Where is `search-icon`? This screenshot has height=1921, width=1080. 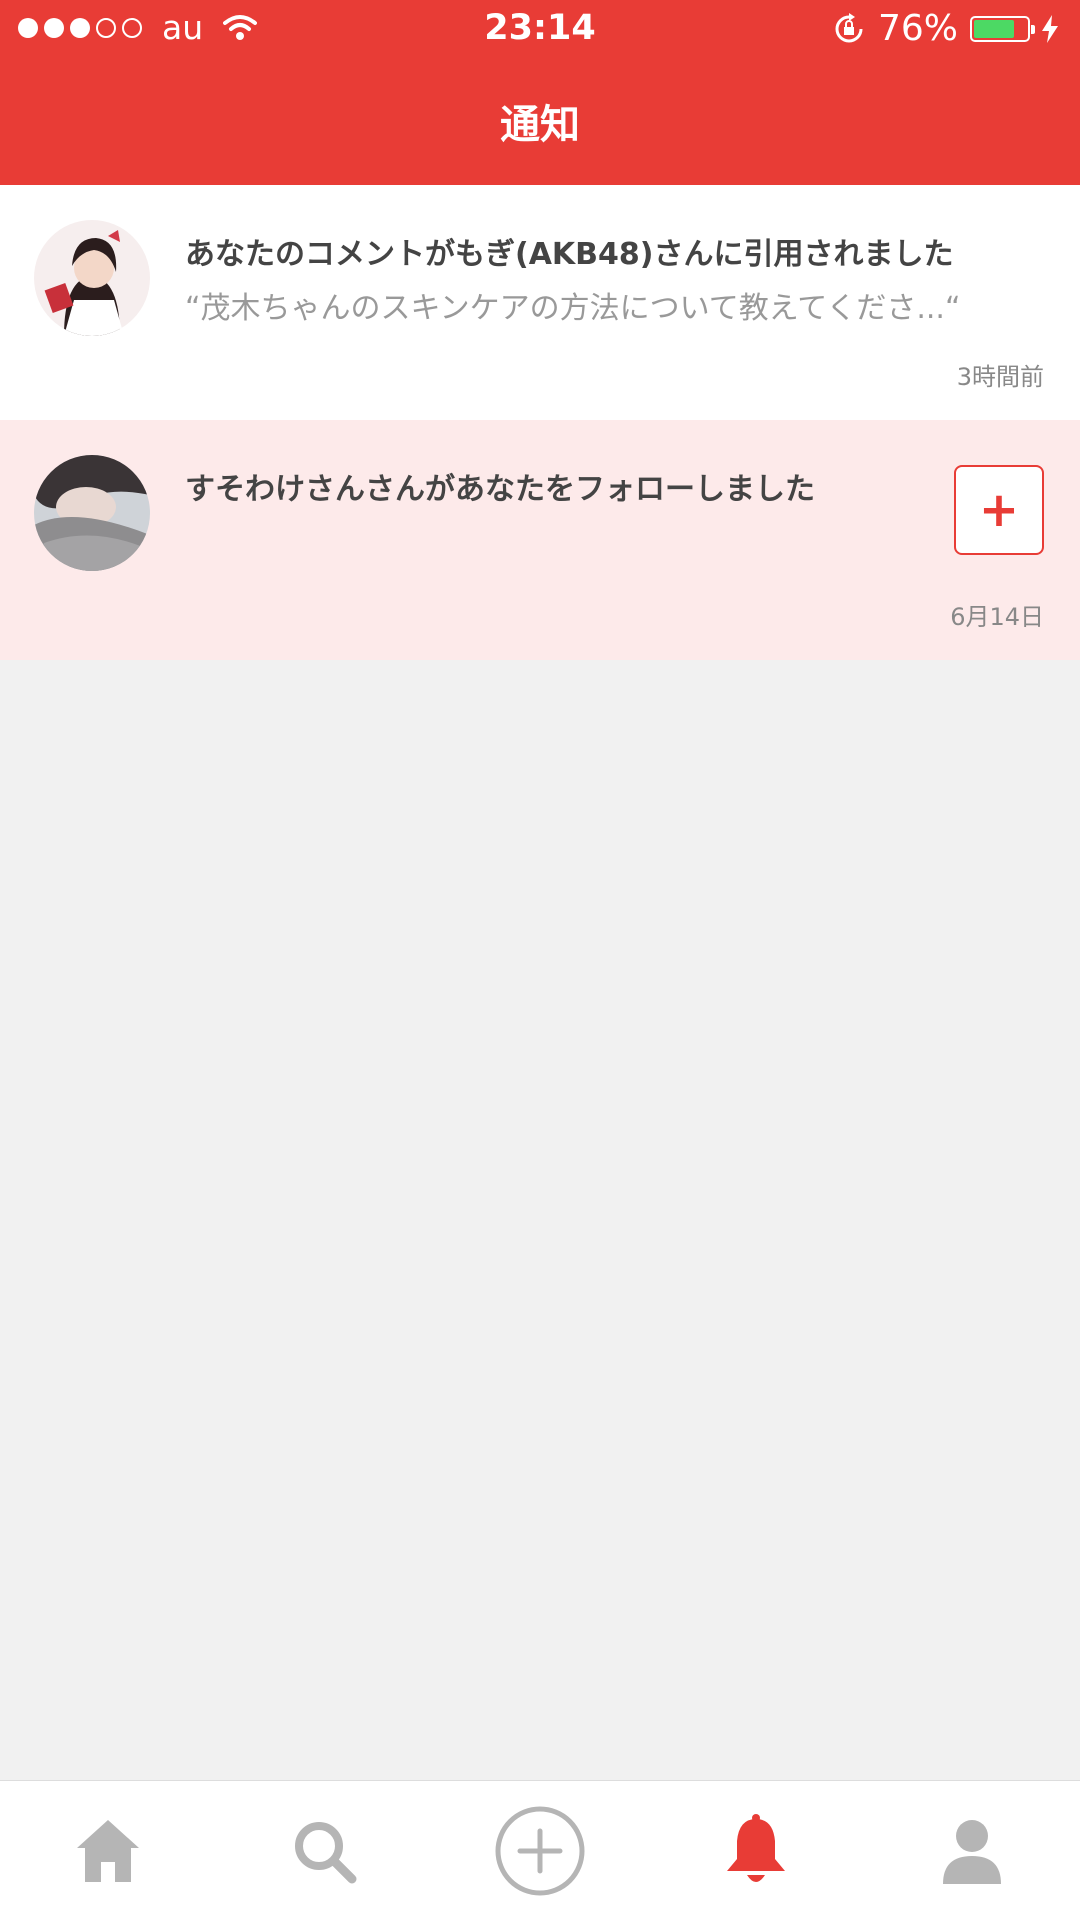 search-icon is located at coordinates (326, 1853).